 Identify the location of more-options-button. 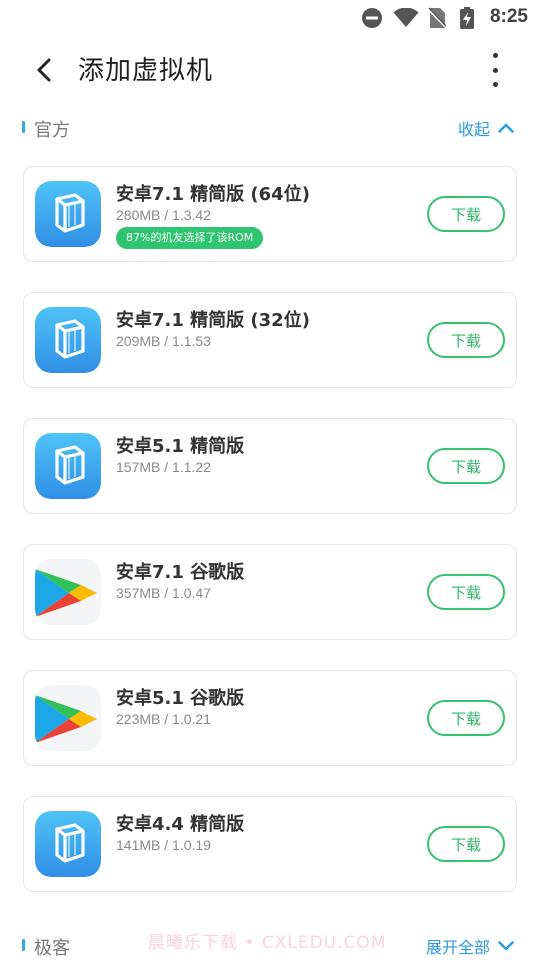
(495, 70).